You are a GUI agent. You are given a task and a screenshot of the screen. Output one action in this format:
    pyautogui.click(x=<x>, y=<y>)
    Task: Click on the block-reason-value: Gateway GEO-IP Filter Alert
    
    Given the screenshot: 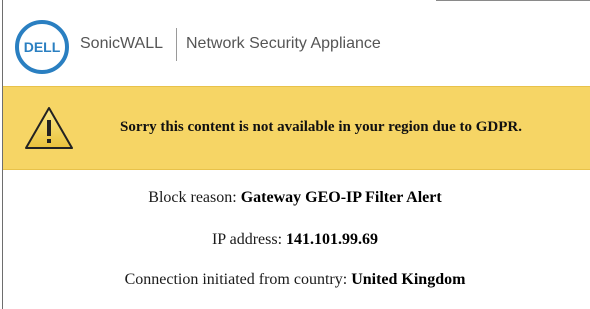 What is the action you would take?
    pyautogui.click(x=341, y=197)
    